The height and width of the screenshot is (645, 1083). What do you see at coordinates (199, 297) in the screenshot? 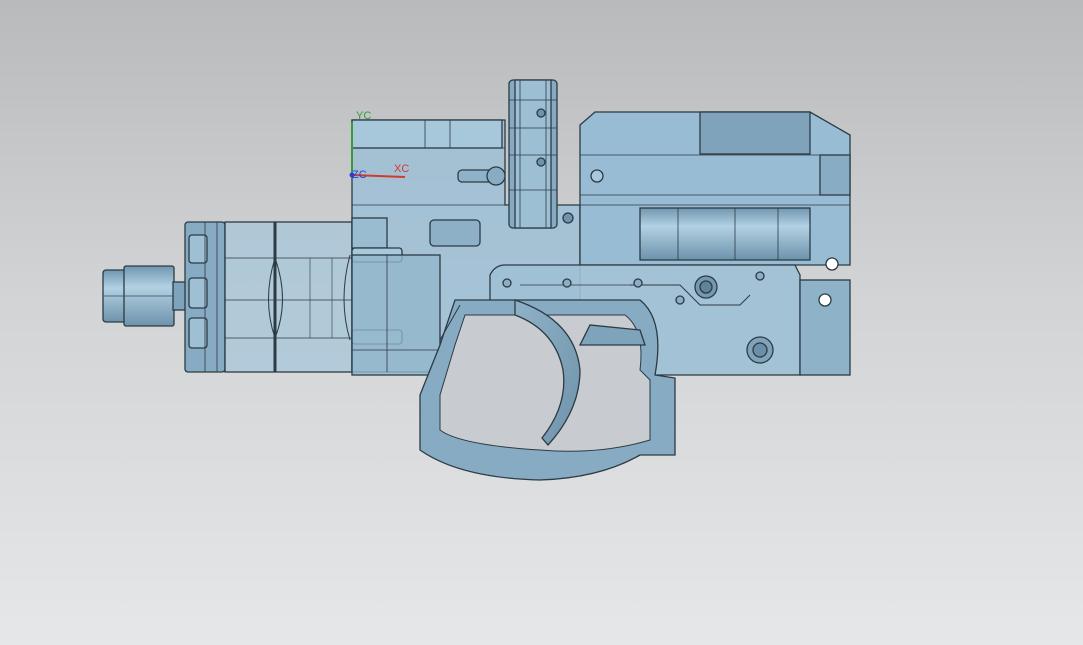
I see `front-collar` at bounding box center [199, 297].